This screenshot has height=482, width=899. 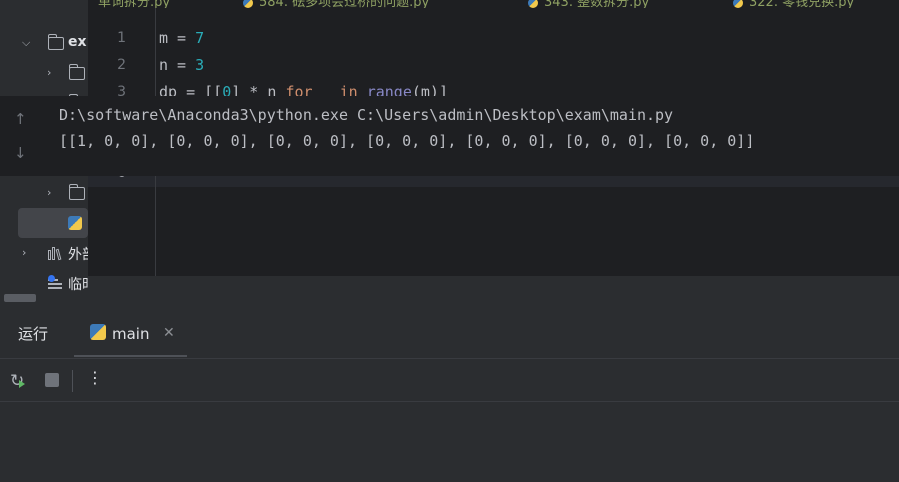 I want to click on run-config-tab: main ✕, so click(x=130, y=336).